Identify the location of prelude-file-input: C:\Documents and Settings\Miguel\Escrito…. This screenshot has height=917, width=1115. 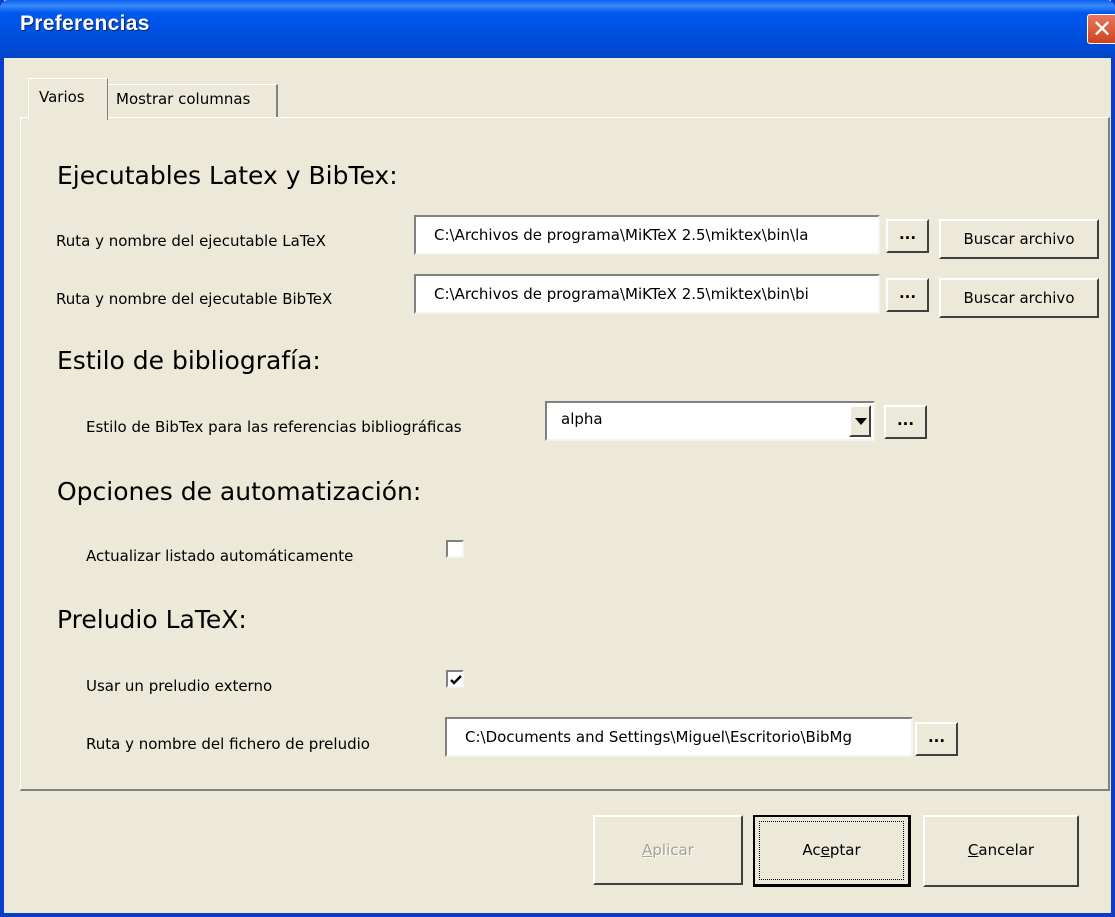
(679, 737).